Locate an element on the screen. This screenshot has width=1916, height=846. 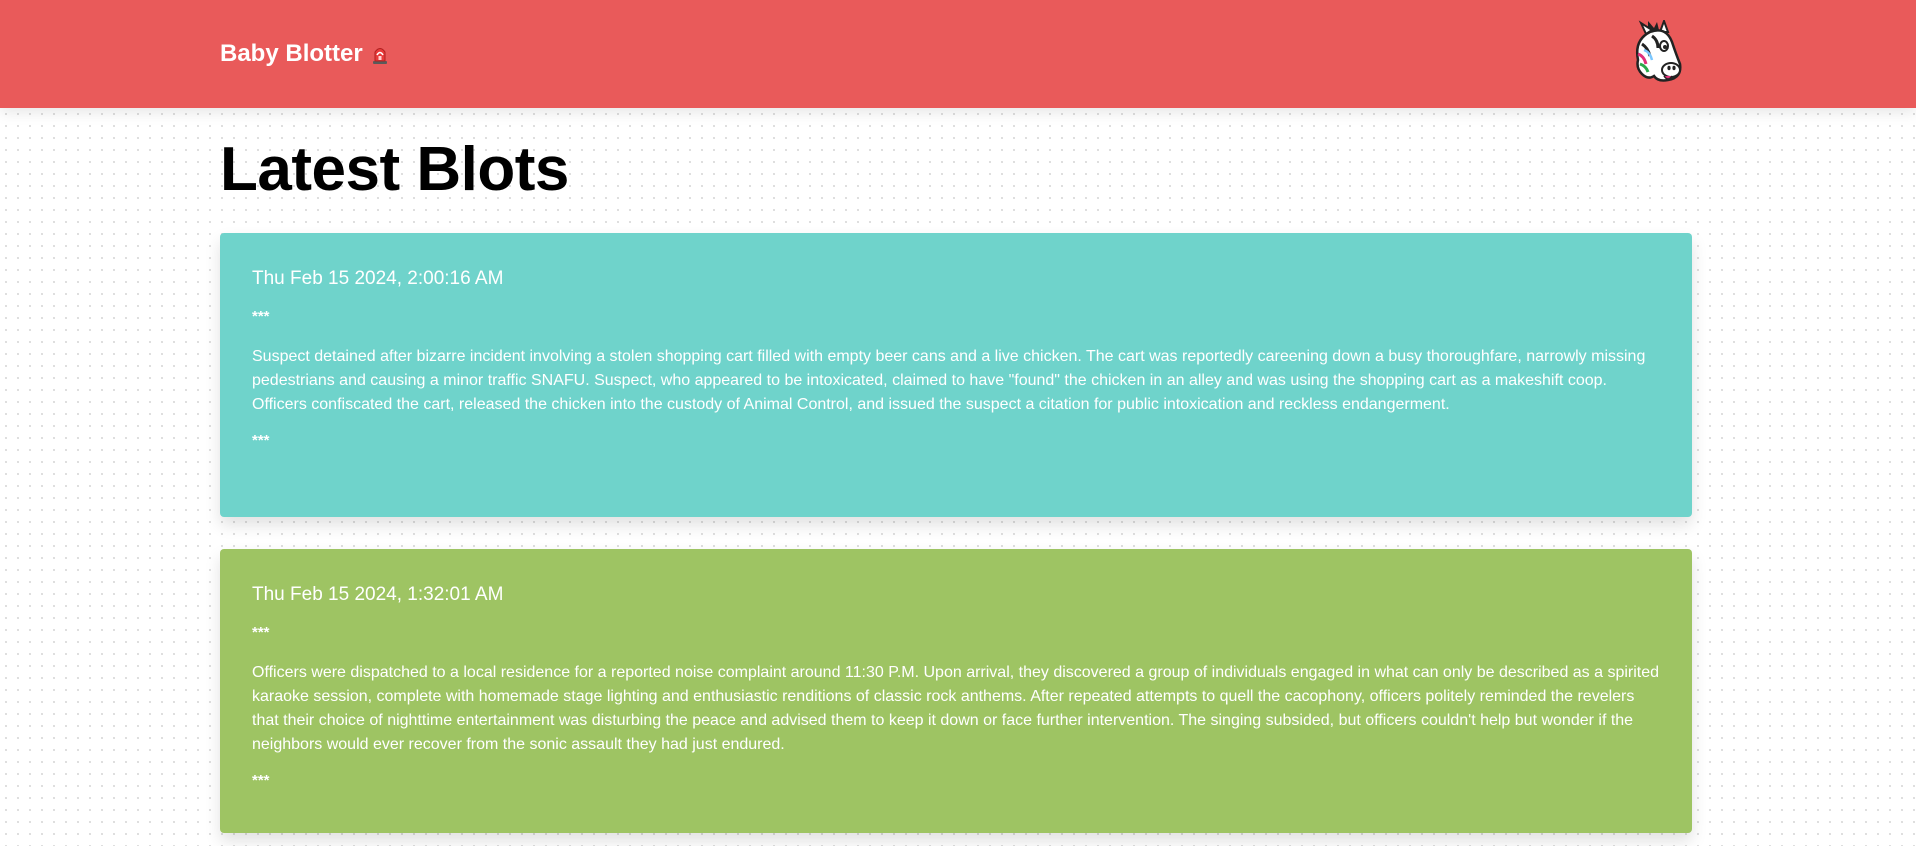
blot-date: Thu Feb 15 2024, 2:00:16 AM is located at coordinates (378, 278).